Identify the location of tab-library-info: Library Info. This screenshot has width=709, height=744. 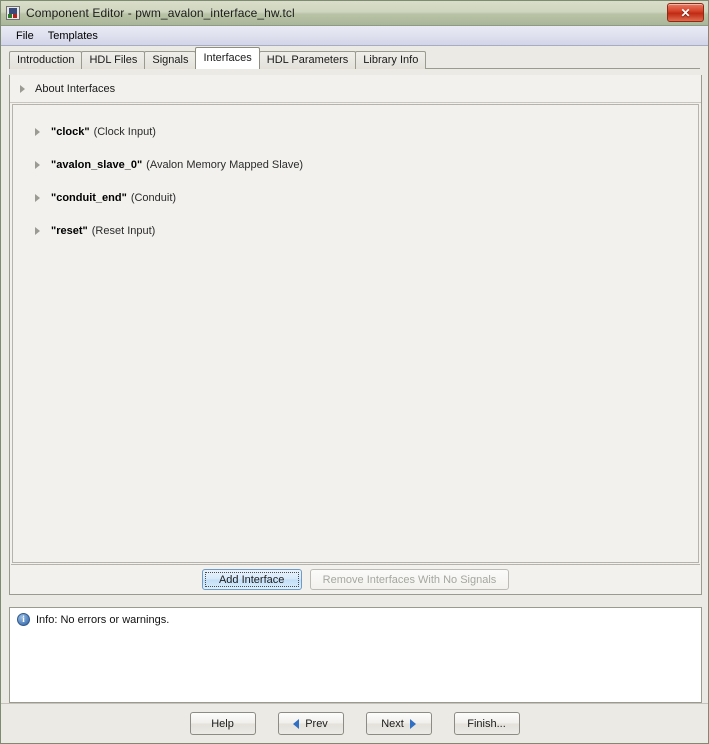
(391, 60).